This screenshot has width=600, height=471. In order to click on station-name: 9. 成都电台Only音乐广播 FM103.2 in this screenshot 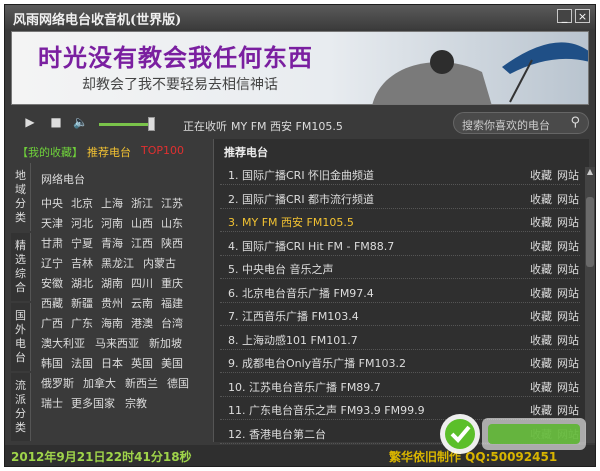, I will do `click(317, 363)`.